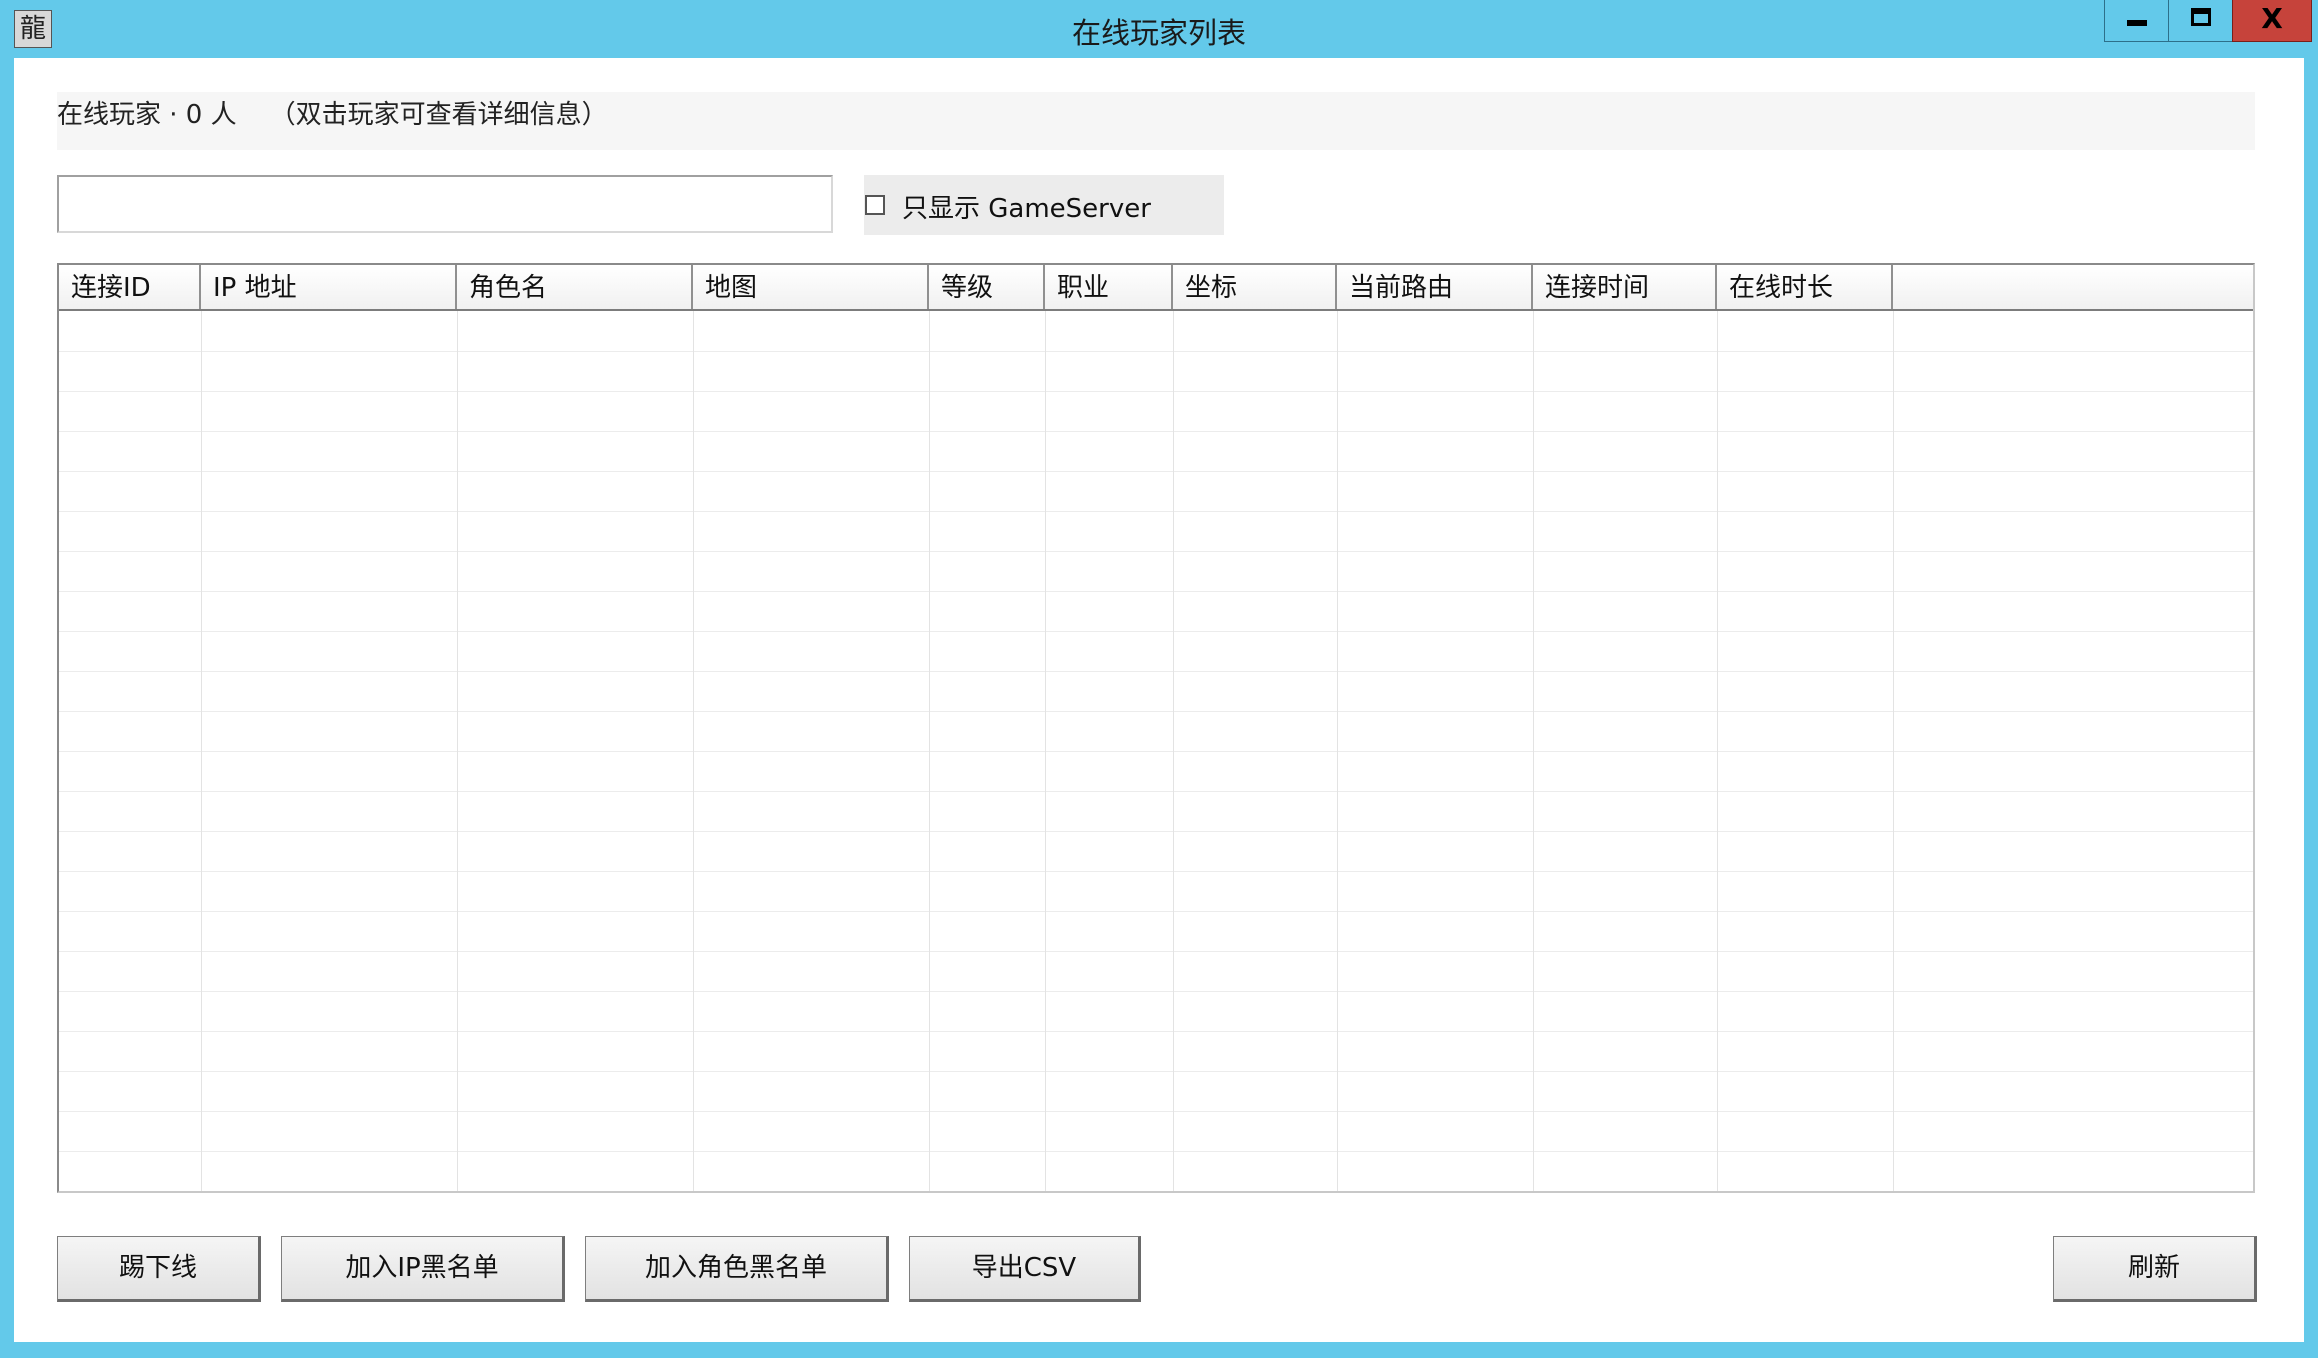  I want to click on gameserver-checkbox-label: 只显示 GameServer, so click(1026, 206).